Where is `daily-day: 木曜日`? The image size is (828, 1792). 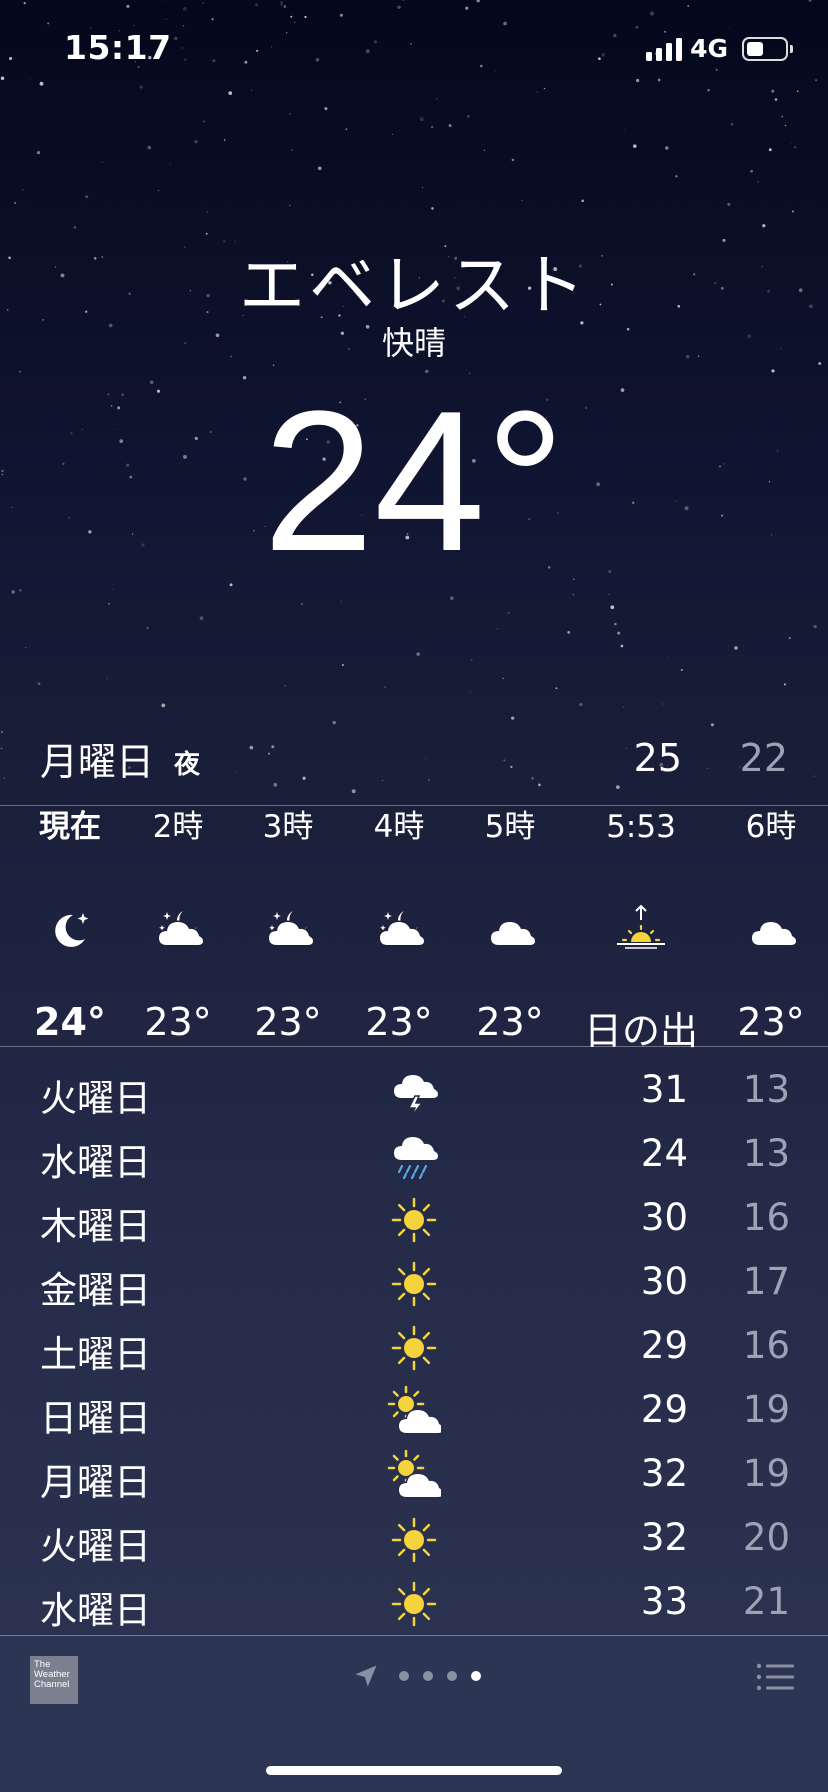 daily-day: 木曜日 is located at coordinates (95, 1226).